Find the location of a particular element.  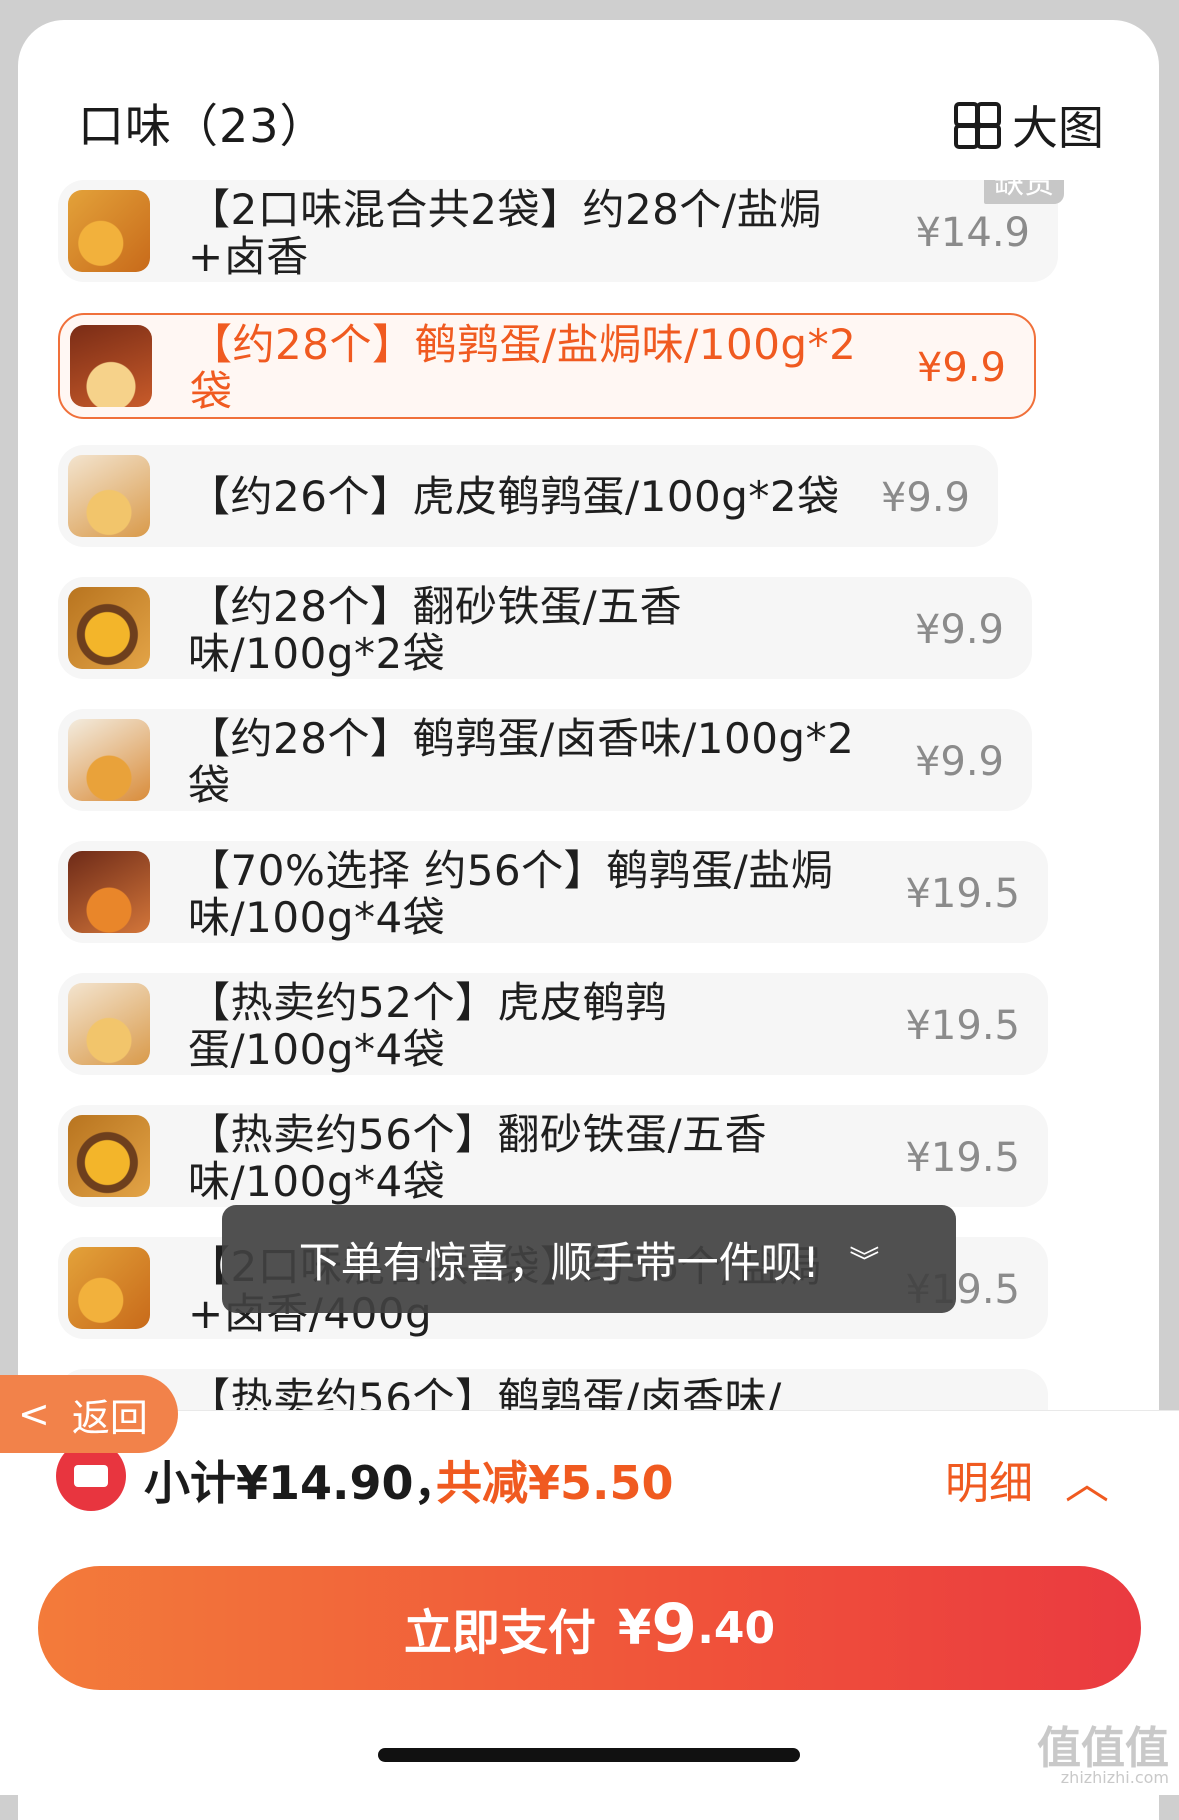

flavor-option: 【热卖约56个】翻砂铁蛋/五香味/100g*4袋 ¥19.5 is located at coordinates (553, 1156).